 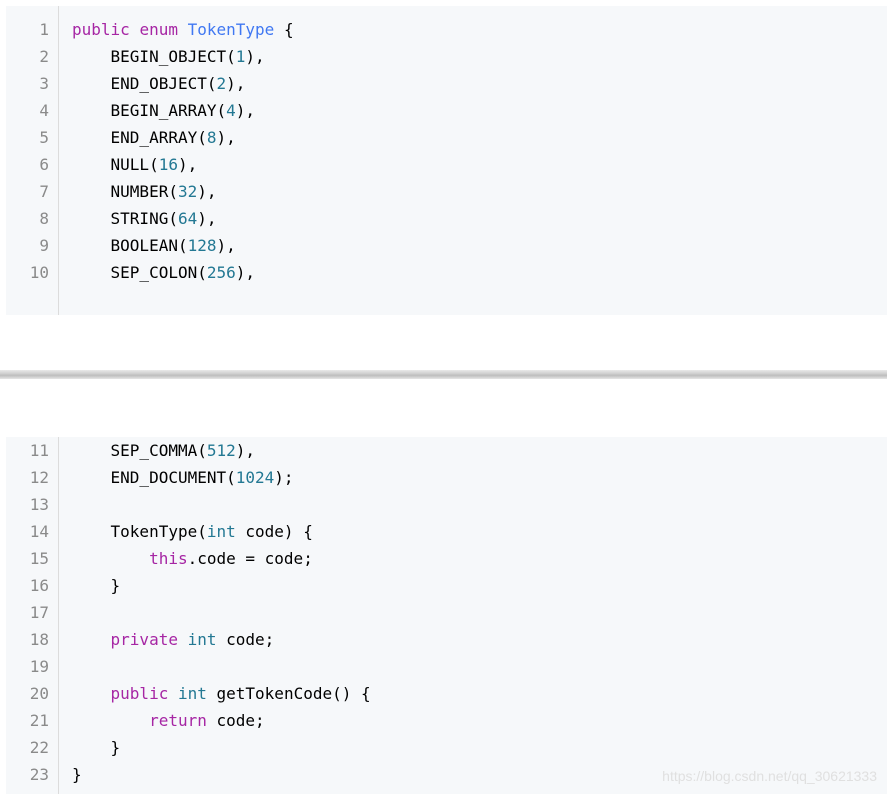 What do you see at coordinates (115, 747) in the screenshot?
I see `code-token: }` at bounding box center [115, 747].